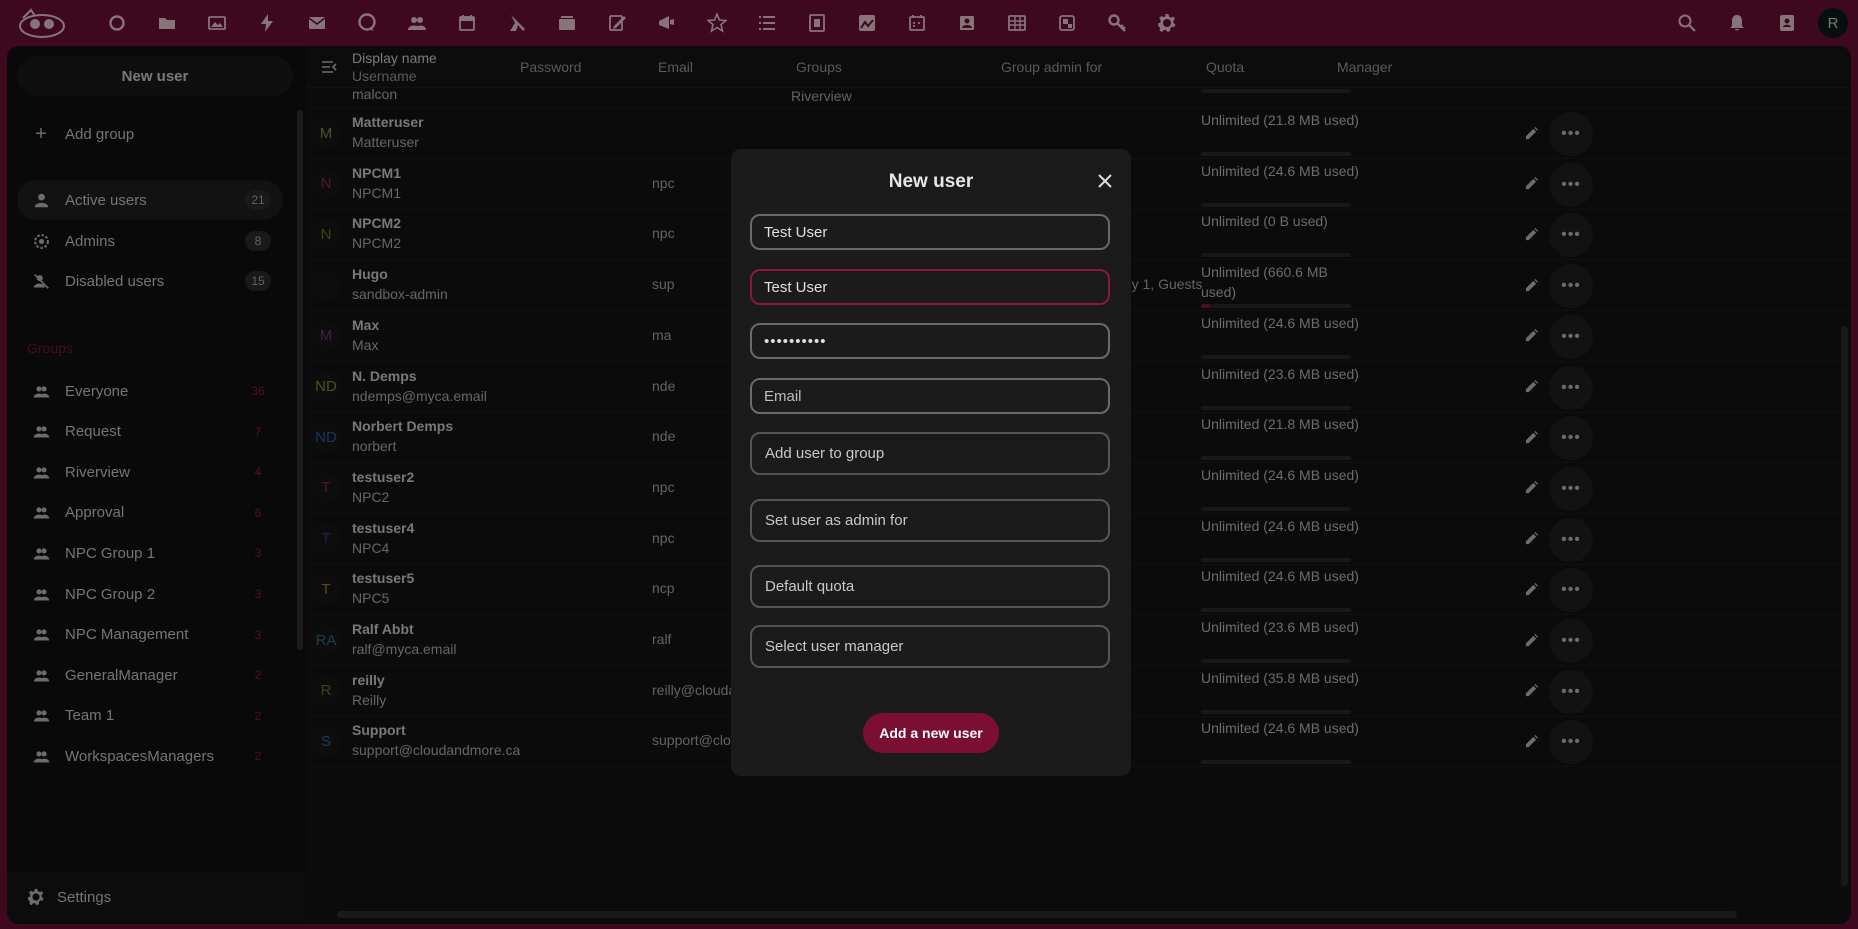 Image resolution: width=1858 pixels, height=929 pixels. I want to click on password-field, so click(930, 341).